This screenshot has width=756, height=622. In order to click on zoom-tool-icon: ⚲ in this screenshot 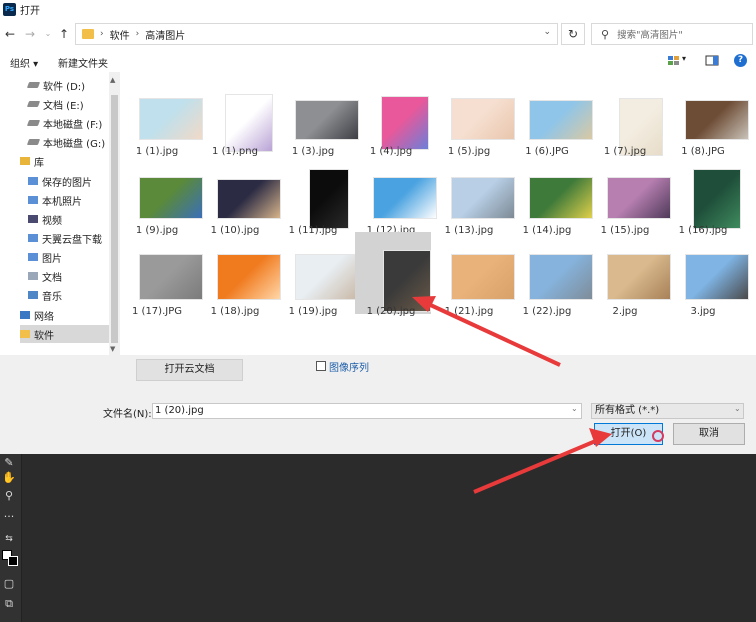, I will do `click(9, 496)`.